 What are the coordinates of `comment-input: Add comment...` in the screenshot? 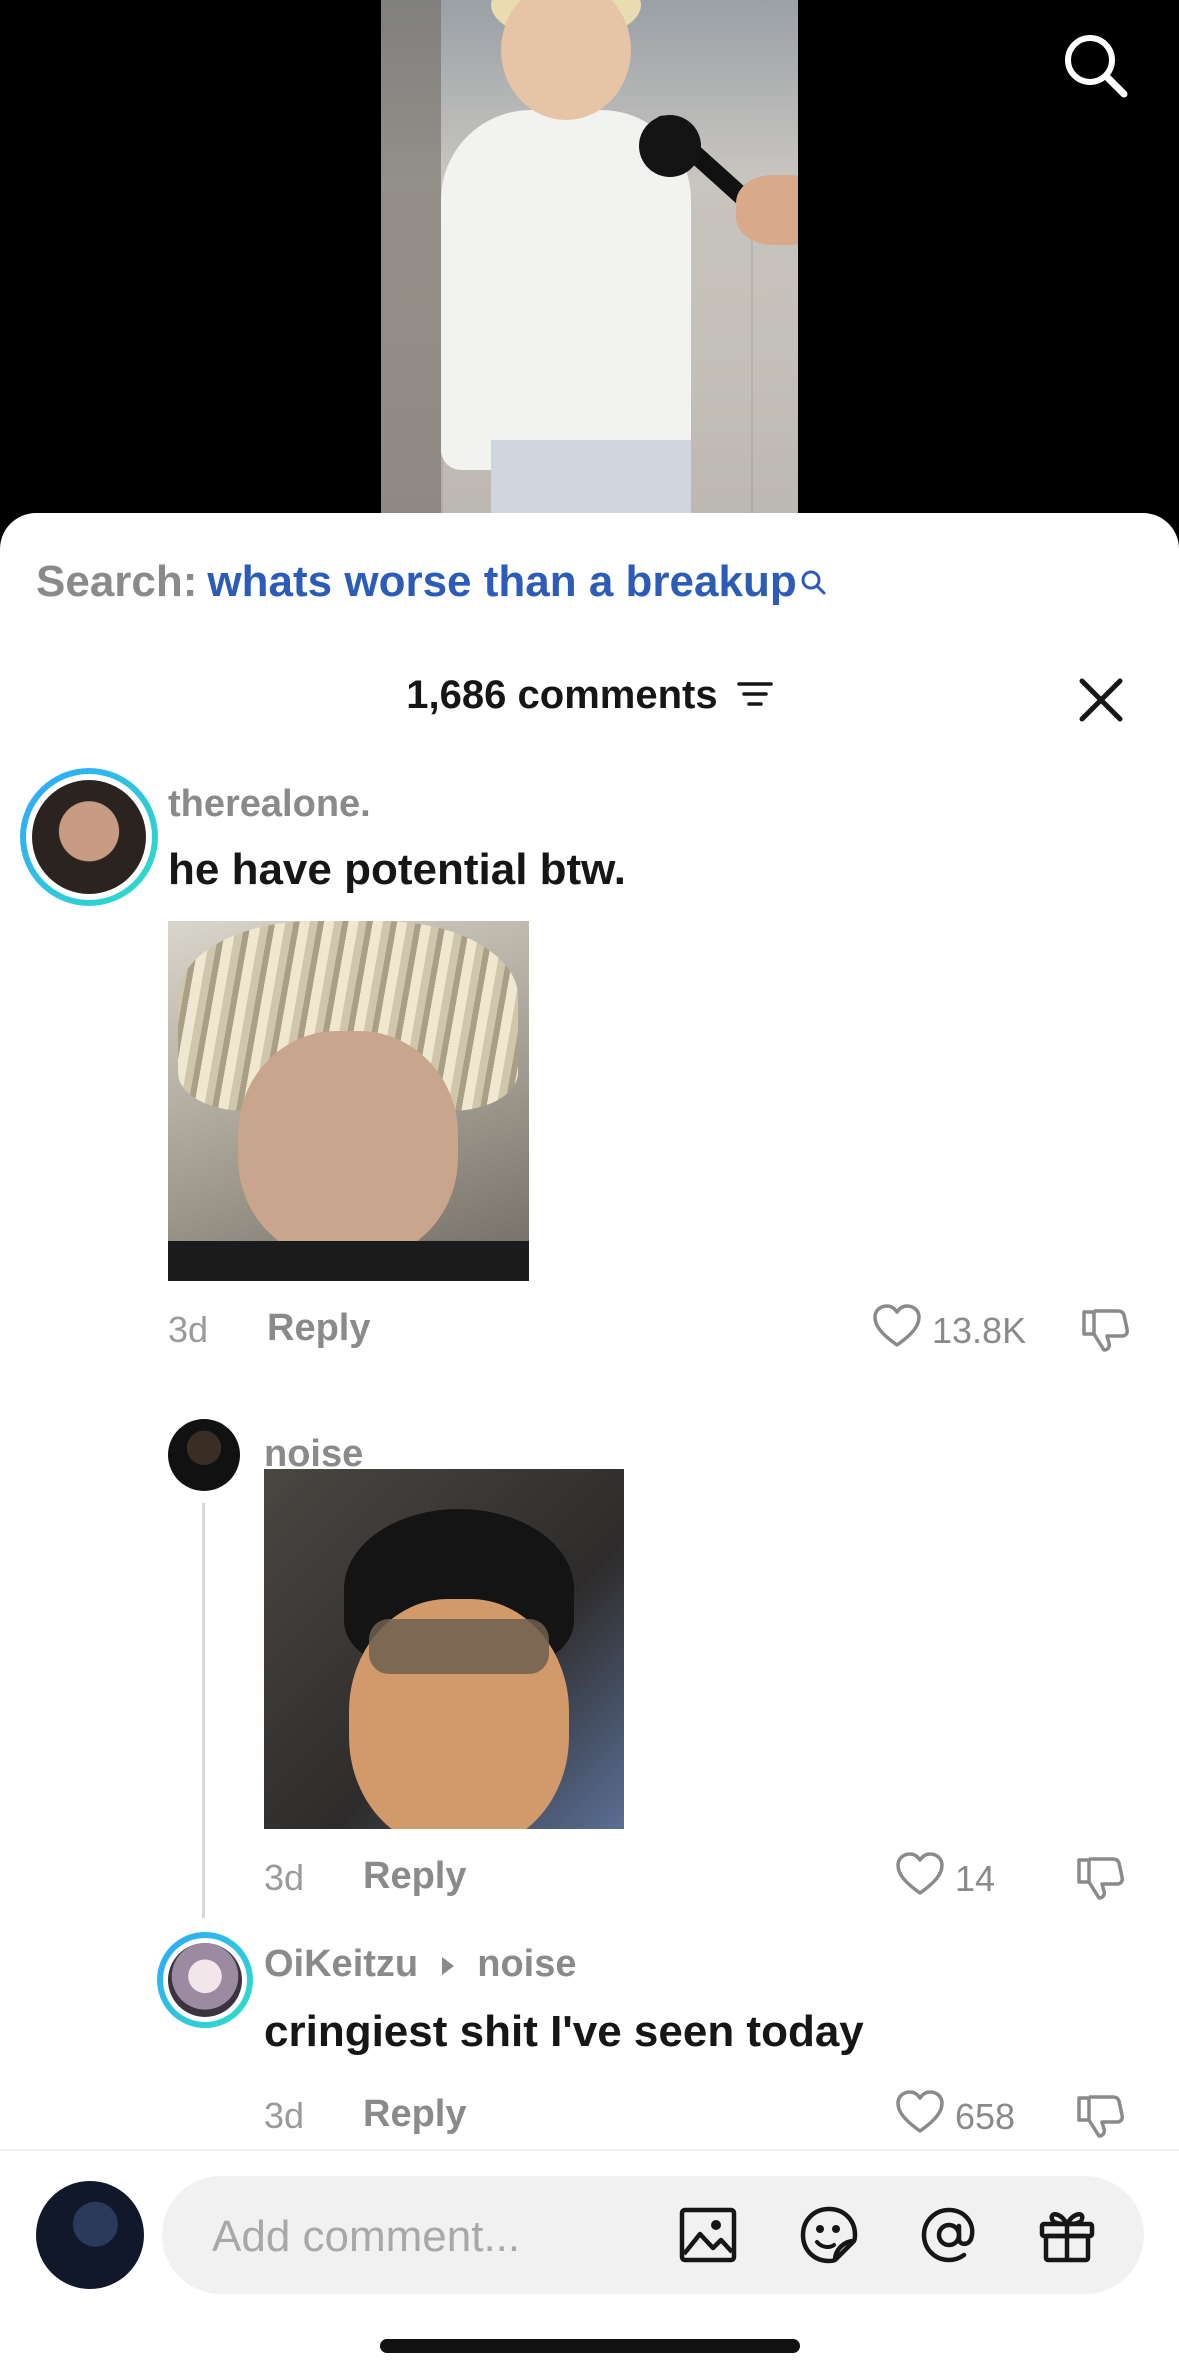 It's located at (653, 2235).